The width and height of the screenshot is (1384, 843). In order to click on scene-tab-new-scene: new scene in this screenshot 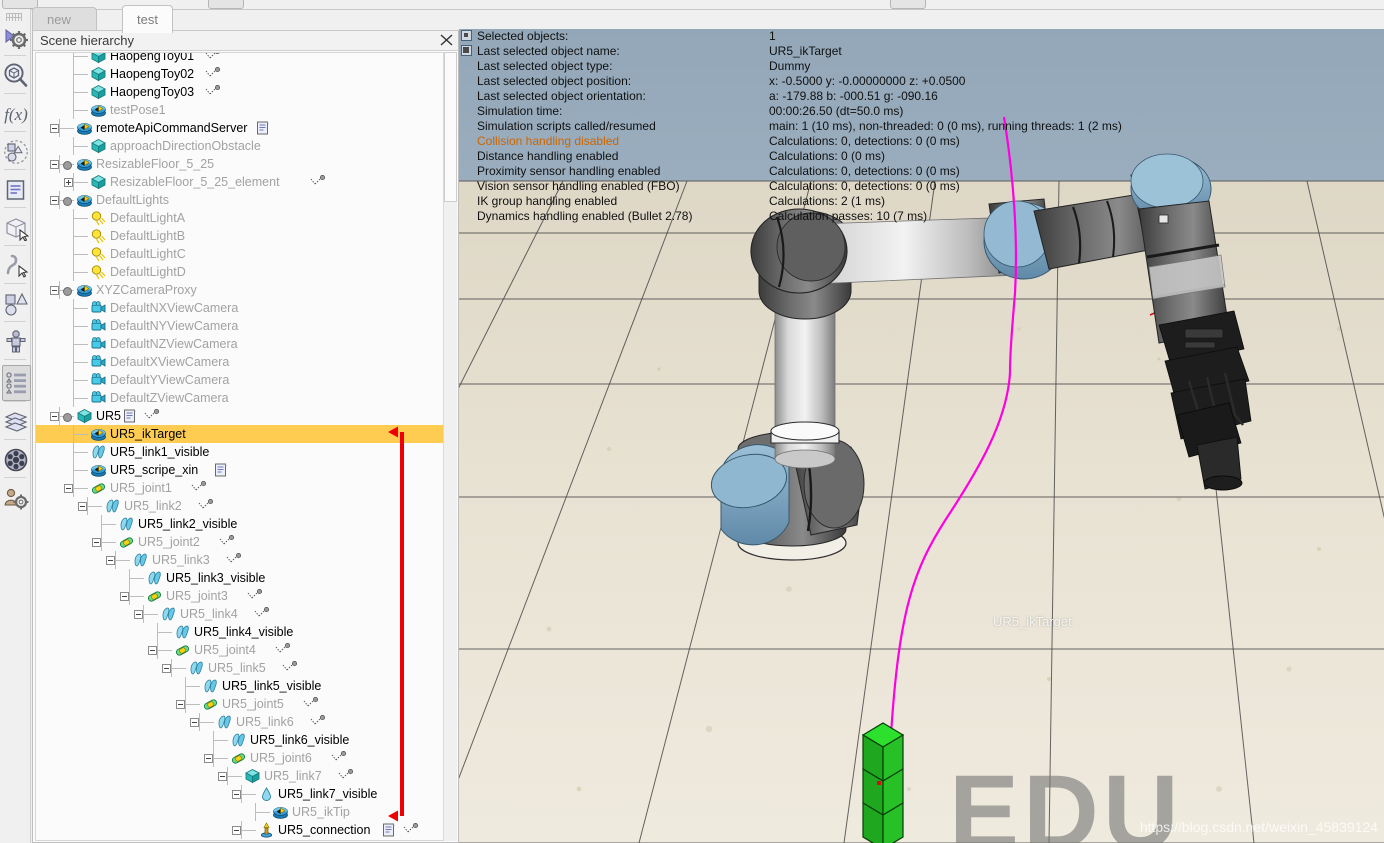, I will do `click(64, 29)`.